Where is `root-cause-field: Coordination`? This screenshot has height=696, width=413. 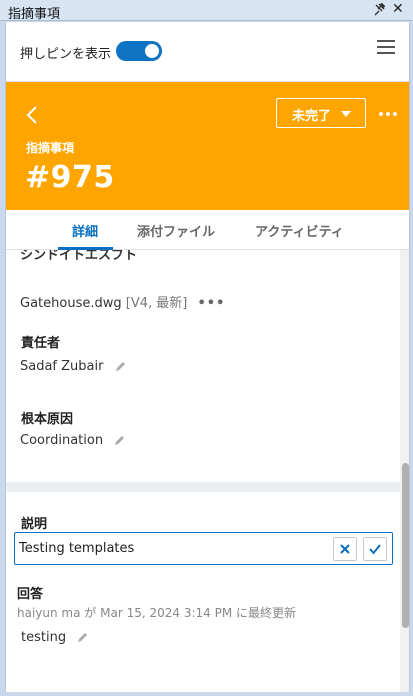 root-cause-field: Coordination is located at coordinates (72, 440).